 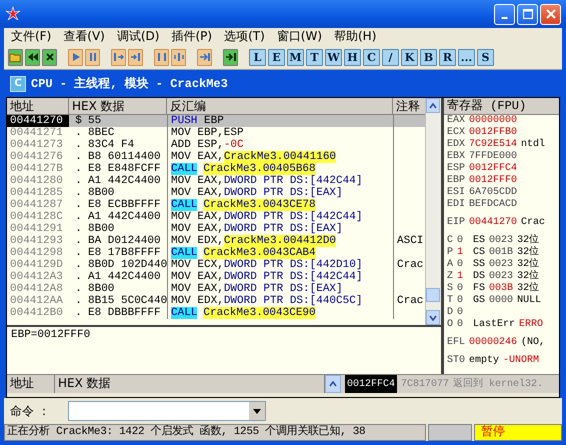 What do you see at coordinates (295, 57) in the screenshot?
I see `window-button: M` at bounding box center [295, 57].